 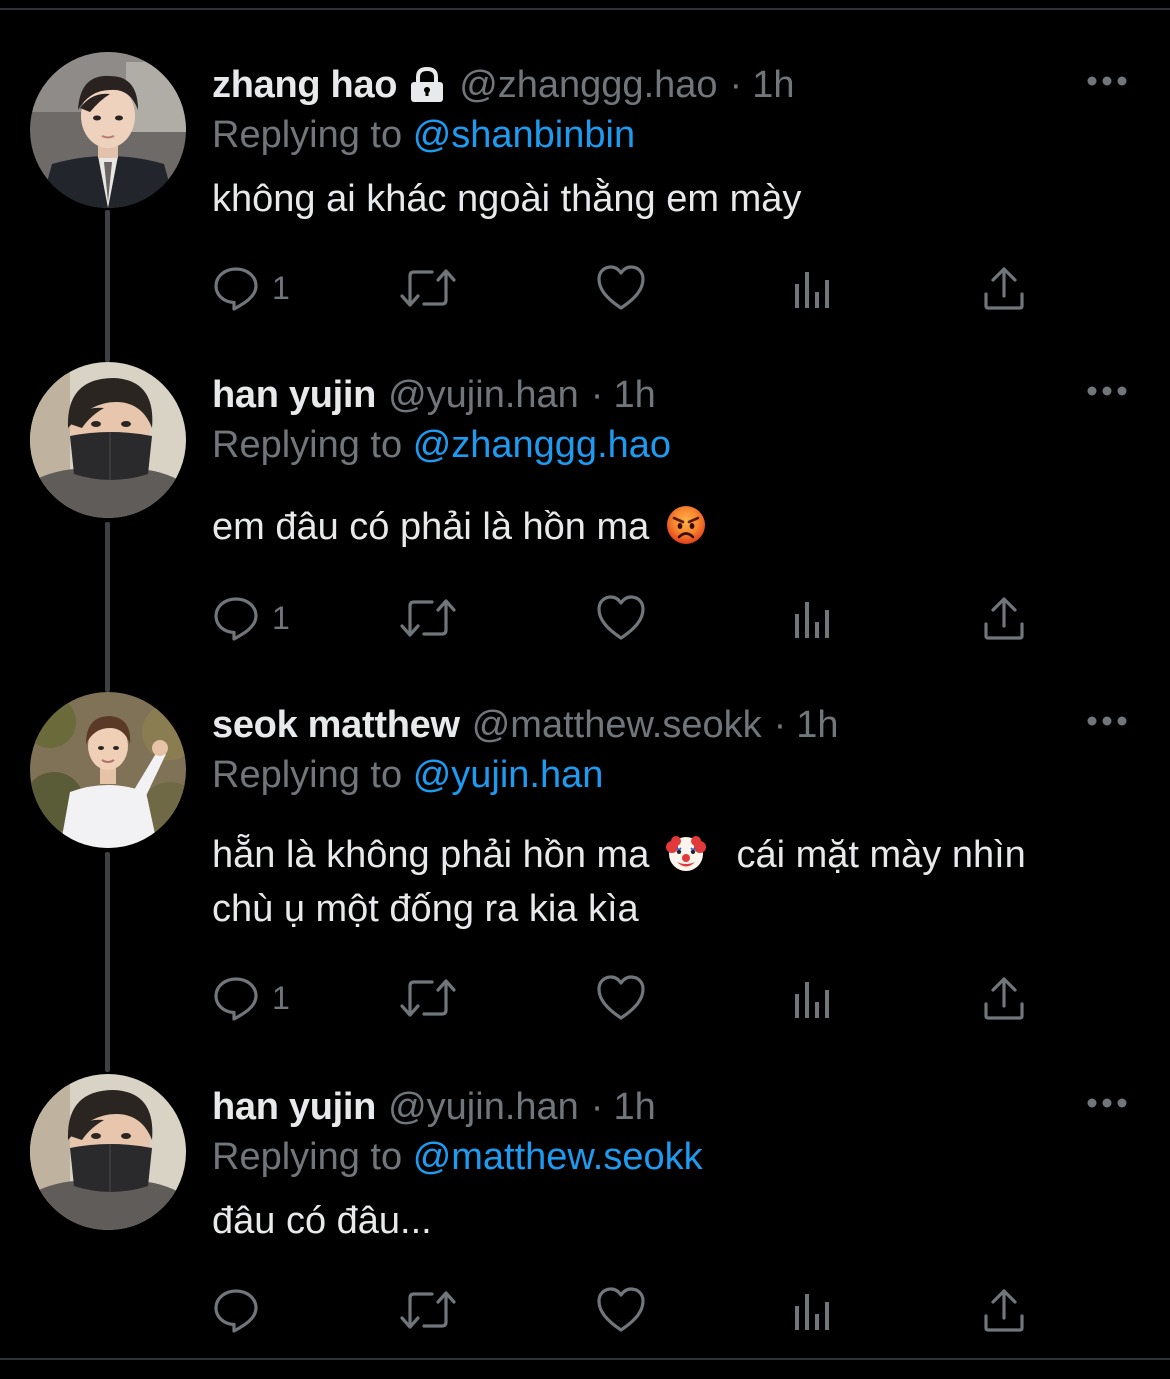 I want to click on replying-to: Replying to @matthew.seokk, so click(x=457, y=1157).